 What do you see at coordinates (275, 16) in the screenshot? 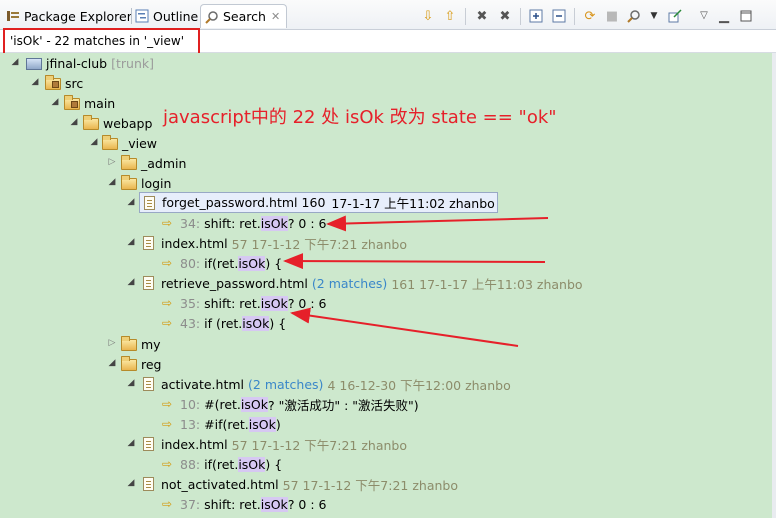
I see `close-icon: ✕` at bounding box center [275, 16].